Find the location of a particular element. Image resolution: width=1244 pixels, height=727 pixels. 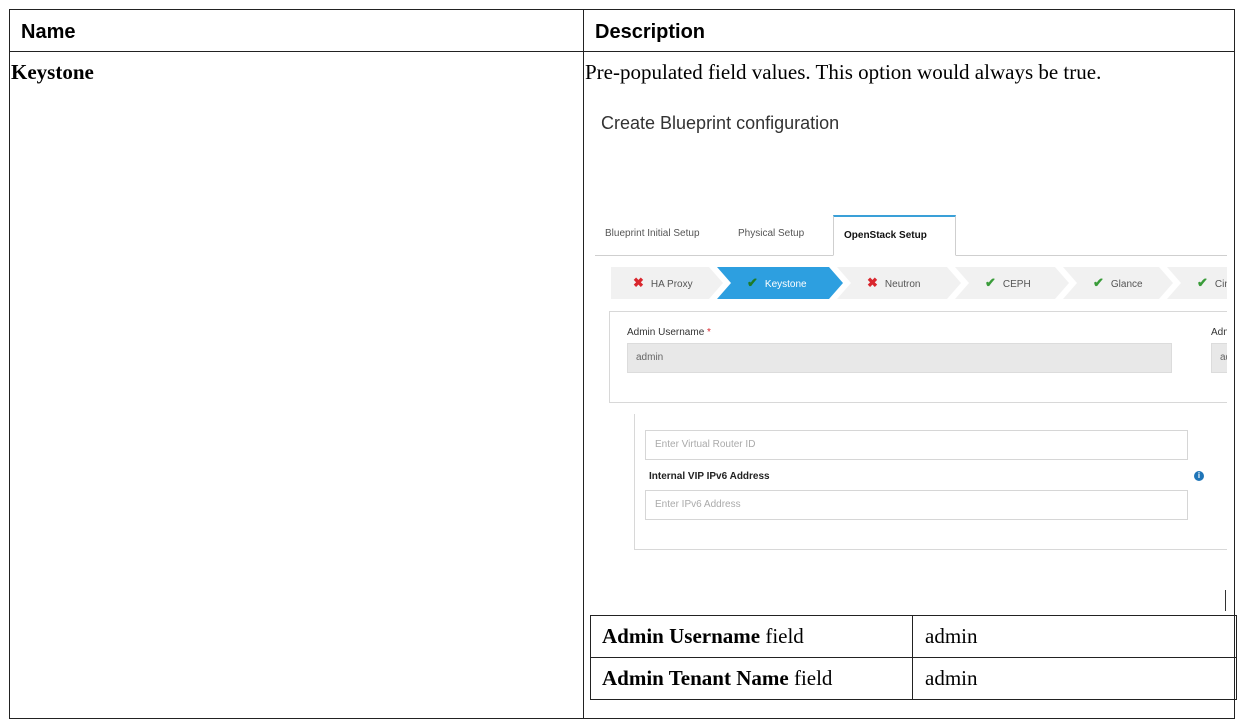

step-label: Cinder is located at coordinates (1219, 284).